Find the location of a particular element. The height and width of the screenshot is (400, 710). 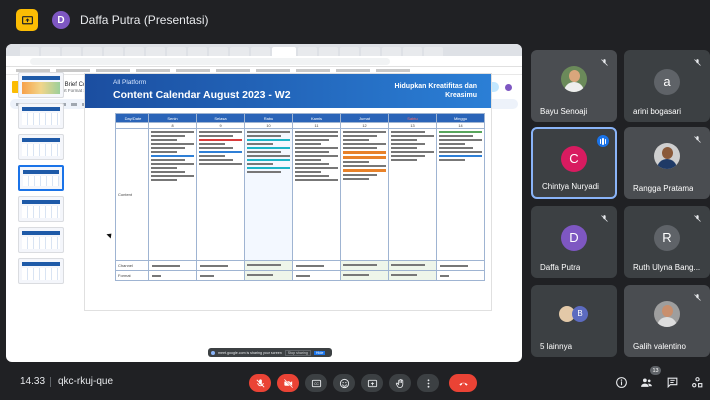

hide-banner-button: Hide is located at coordinates (319, 352).